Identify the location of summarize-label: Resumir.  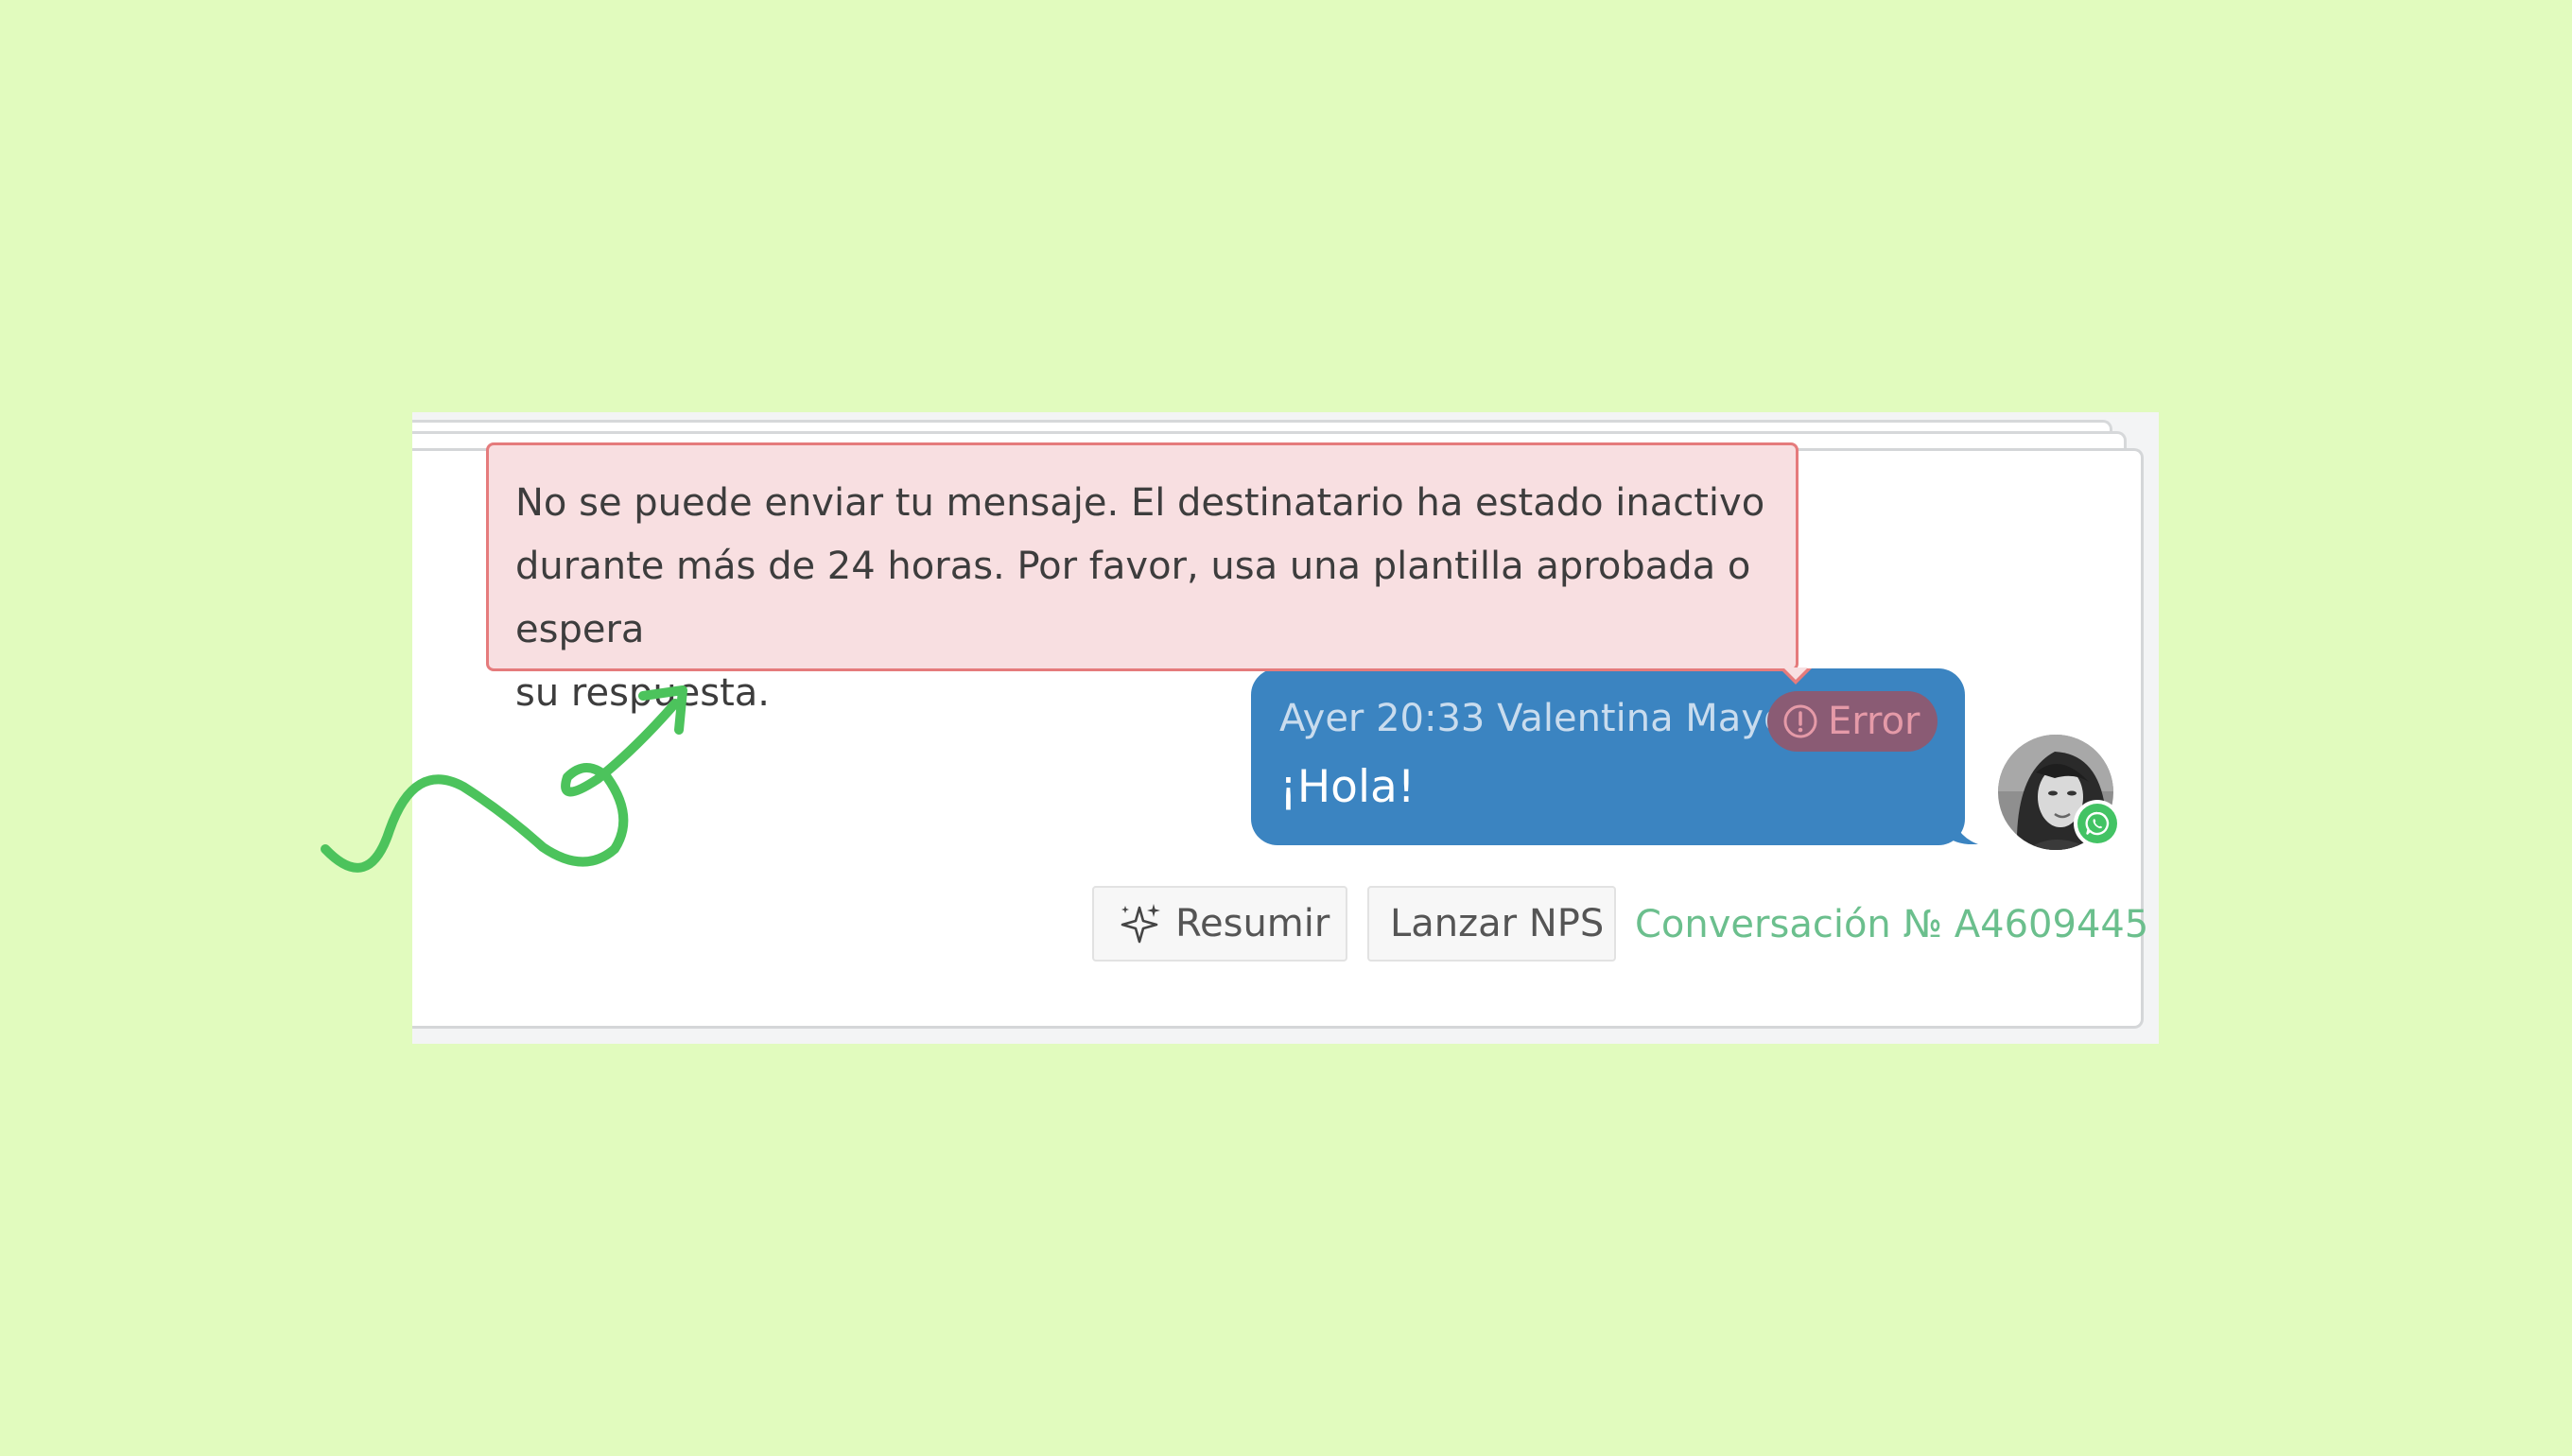
(1252, 923).